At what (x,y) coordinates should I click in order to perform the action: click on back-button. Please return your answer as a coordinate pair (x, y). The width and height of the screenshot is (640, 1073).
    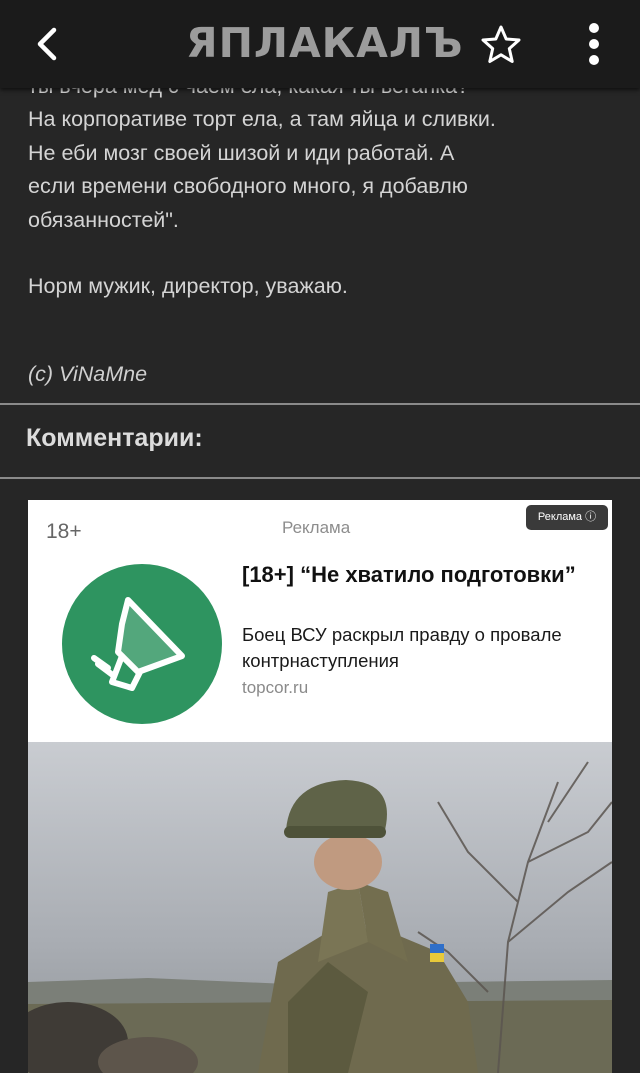
    Looking at the image, I should click on (48, 44).